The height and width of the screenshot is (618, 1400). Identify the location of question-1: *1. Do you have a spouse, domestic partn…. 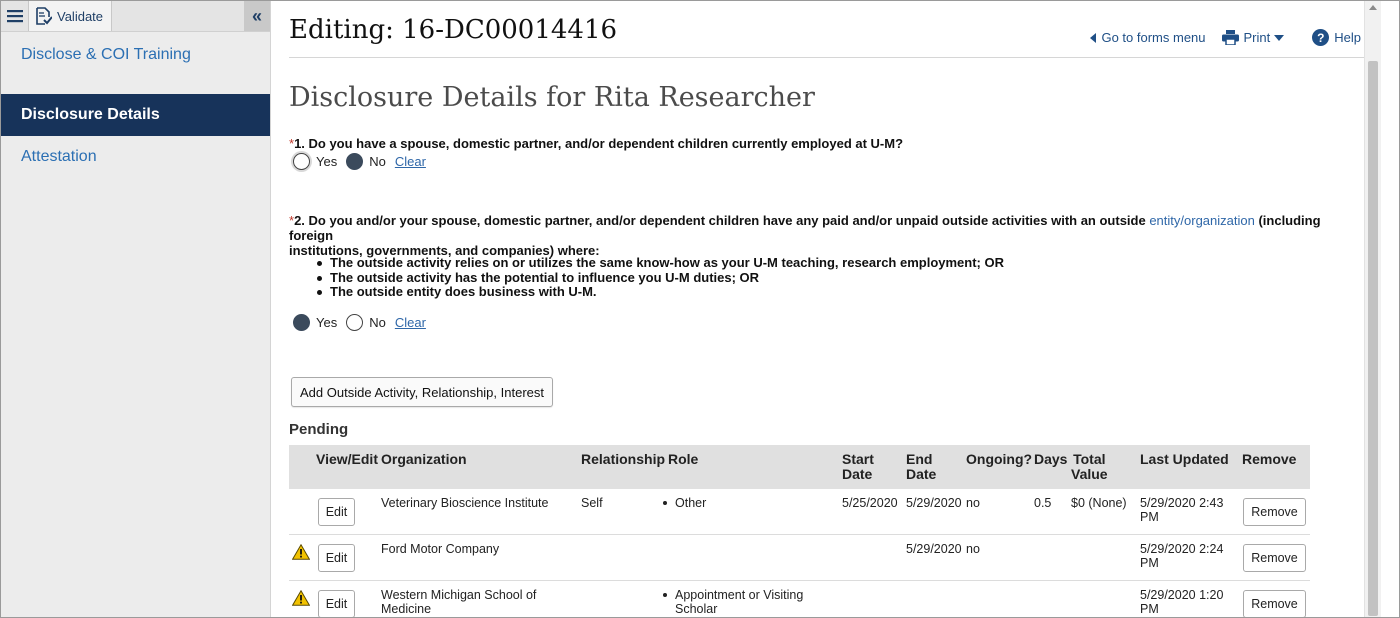
(596, 143).